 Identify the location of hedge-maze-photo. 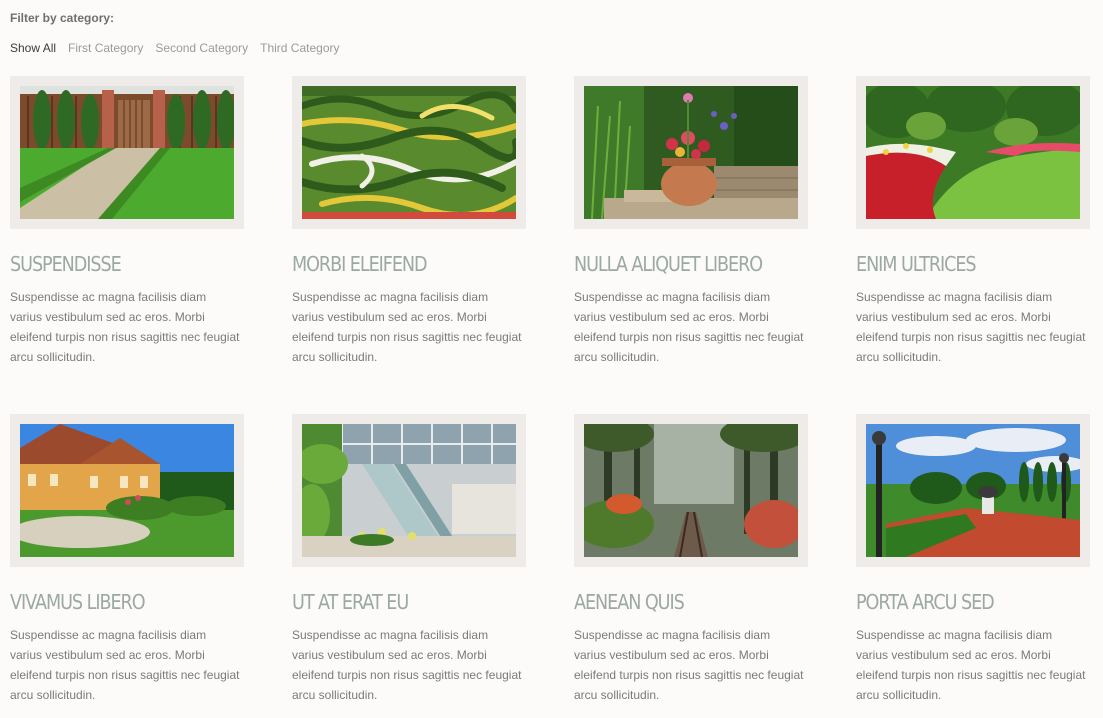
(409, 152).